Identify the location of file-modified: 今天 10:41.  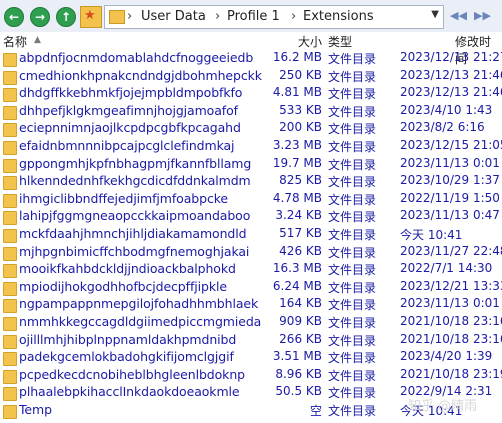
(431, 235).